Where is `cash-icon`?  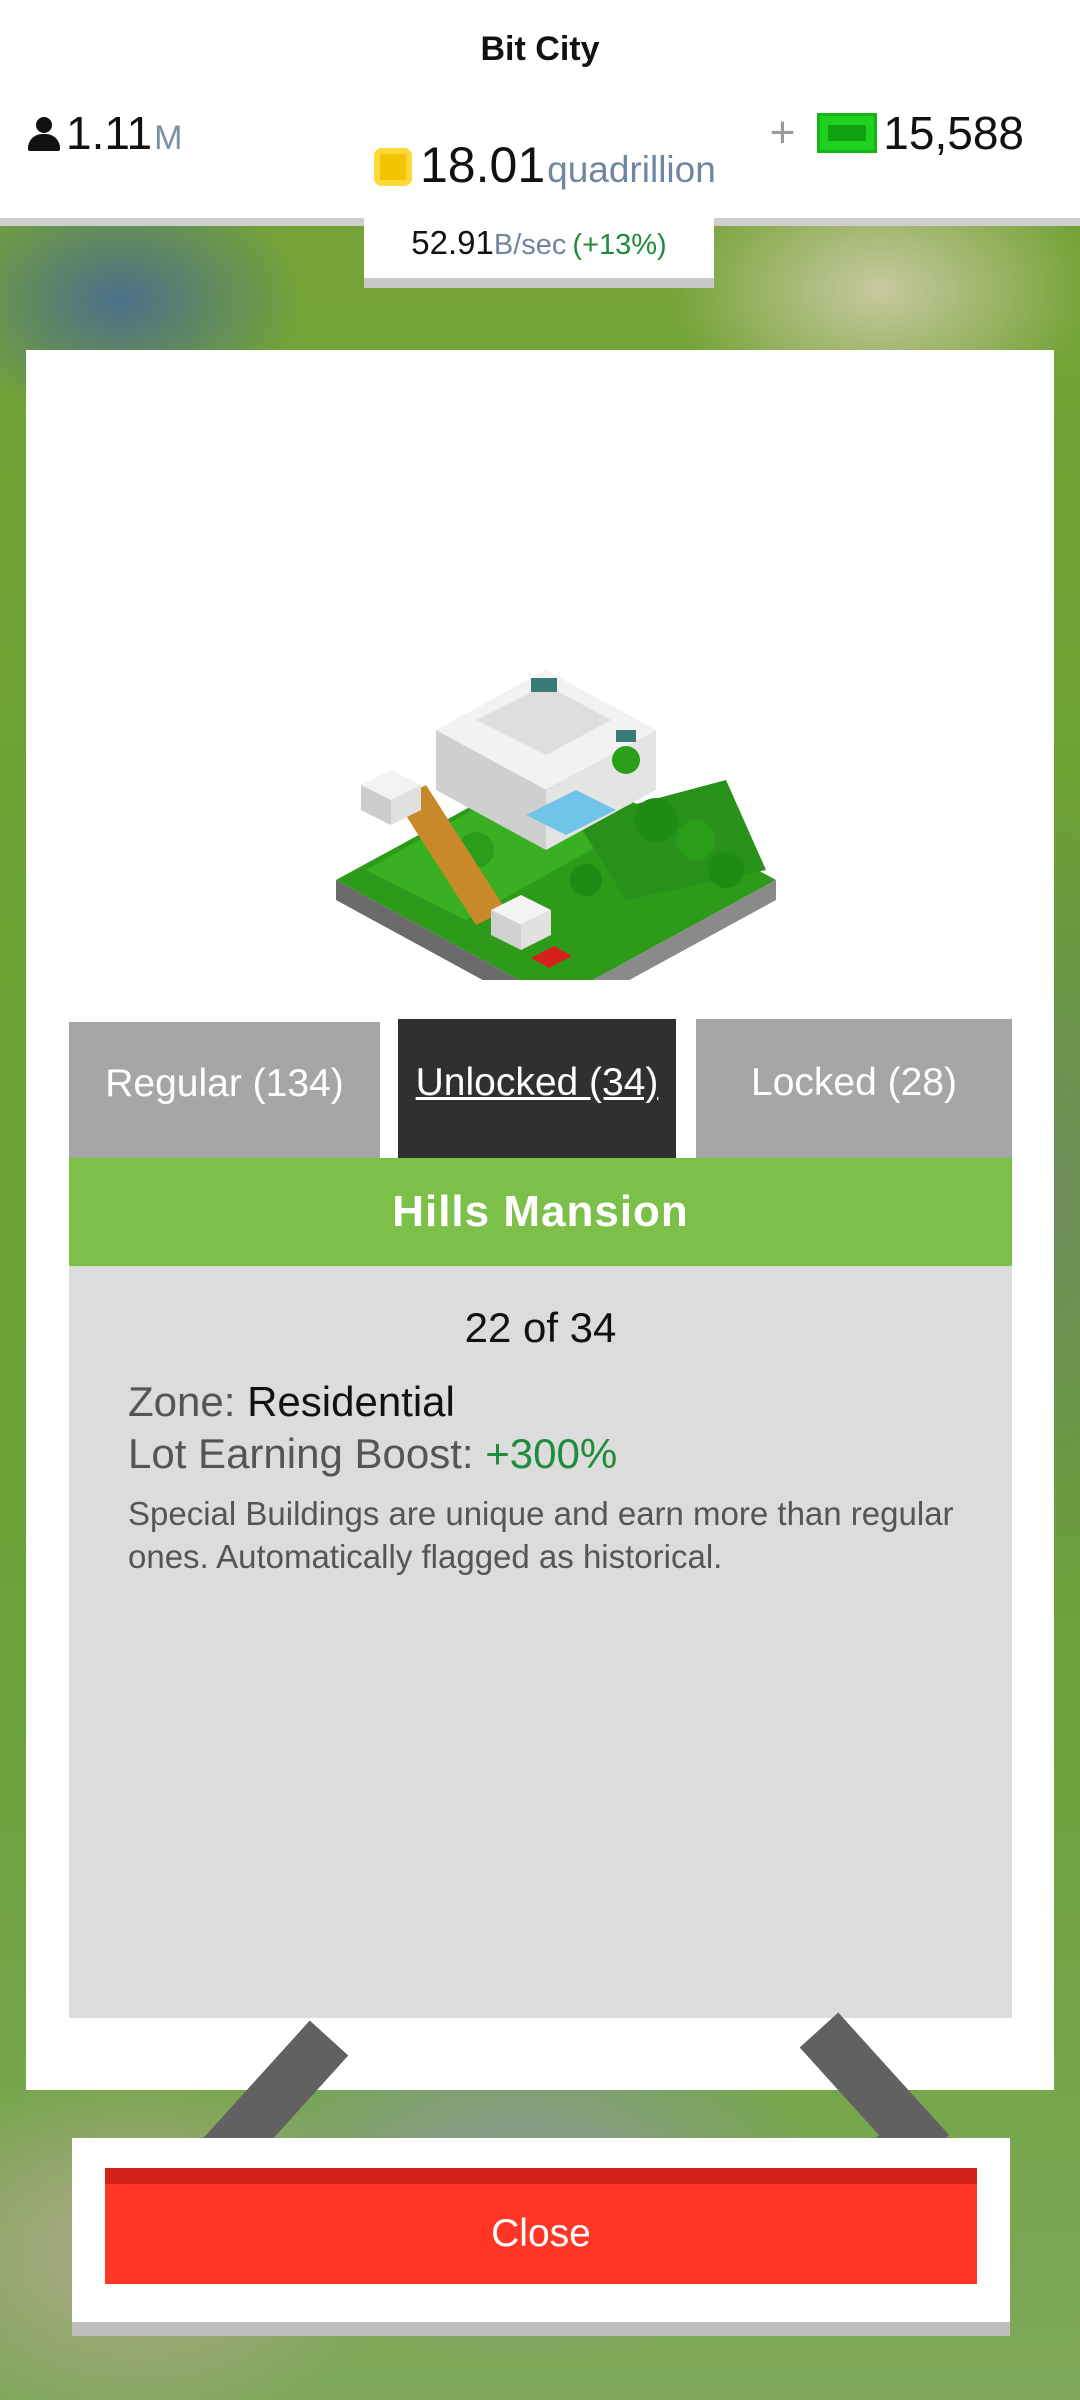
cash-icon is located at coordinates (847, 133).